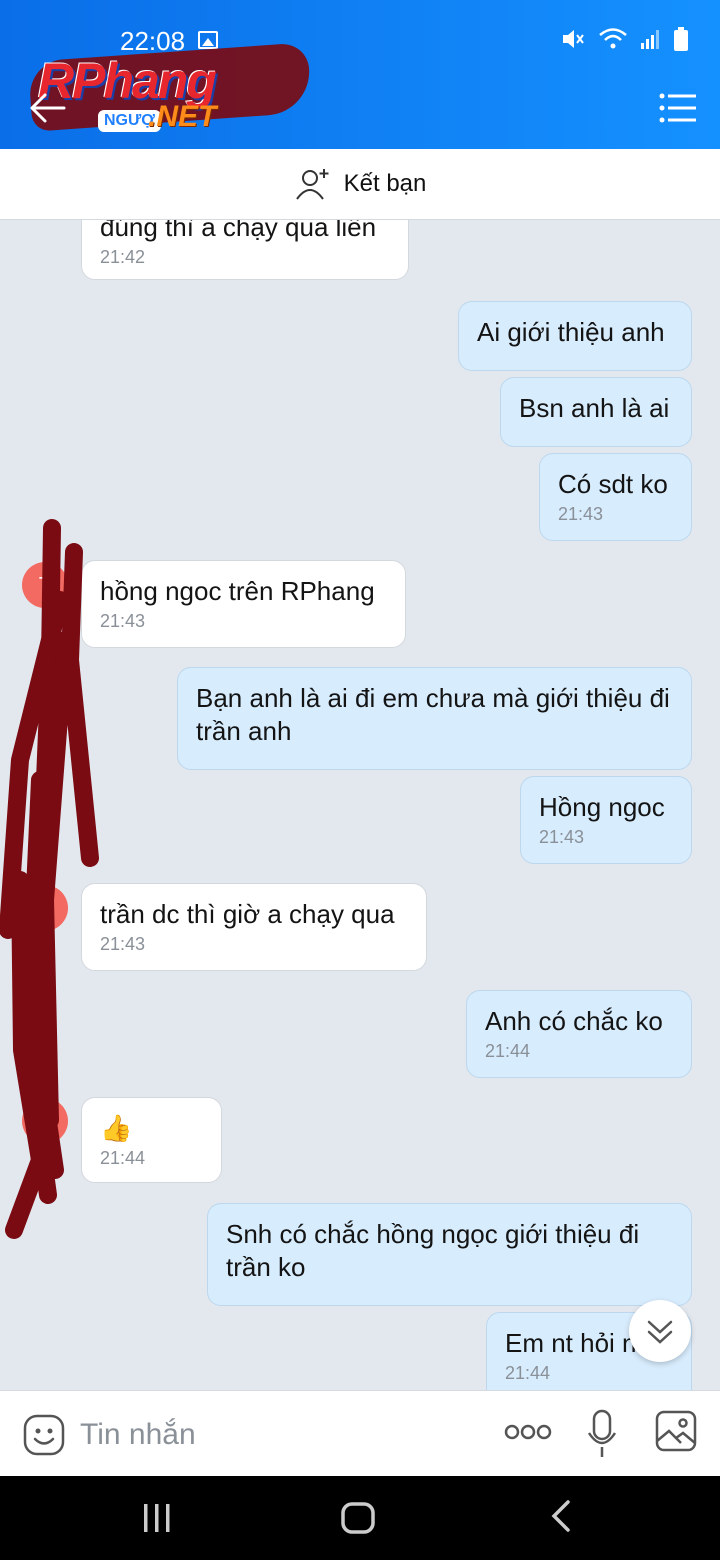 Image resolution: width=720 pixels, height=1560 pixels. What do you see at coordinates (238, 231) in the screenshot?
I see `message-text: đúng thì a chạy qua liền` at bounding box center [238, 231].